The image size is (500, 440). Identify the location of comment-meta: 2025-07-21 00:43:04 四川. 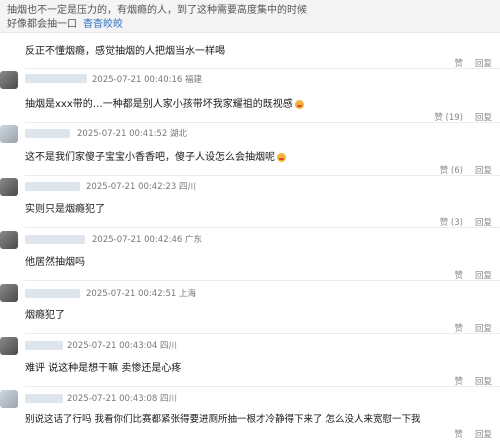
(122, 345).